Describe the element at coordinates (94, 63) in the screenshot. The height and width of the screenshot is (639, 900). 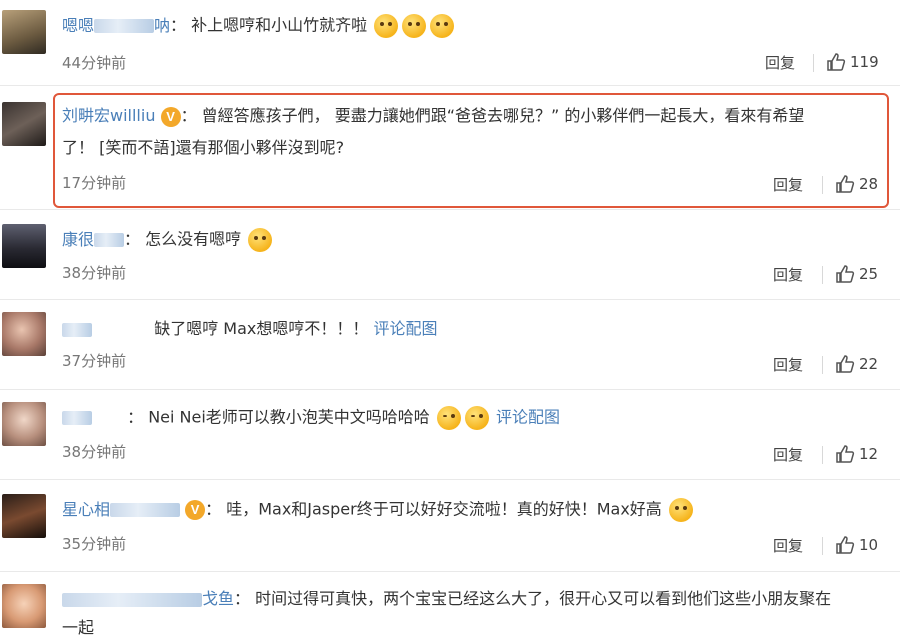
I see `timestamp: 44分钟前` at that location.